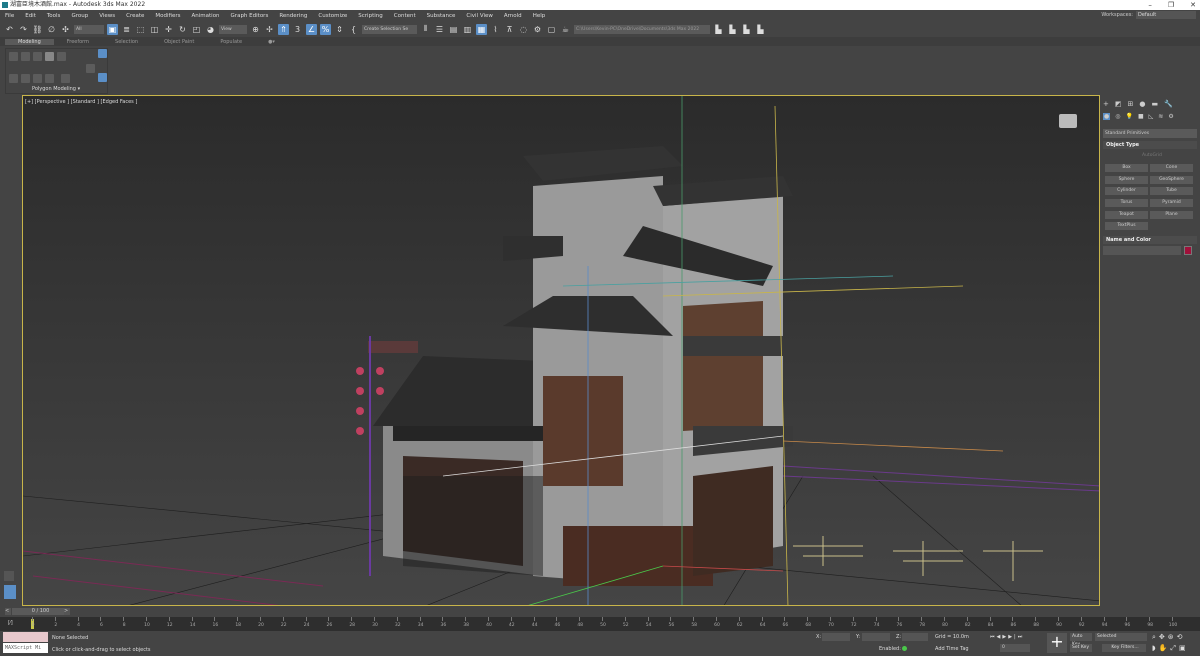 The height and width of the screenshot is (656, 1200). I want to click on menu-content: Content, so click(405, 16).